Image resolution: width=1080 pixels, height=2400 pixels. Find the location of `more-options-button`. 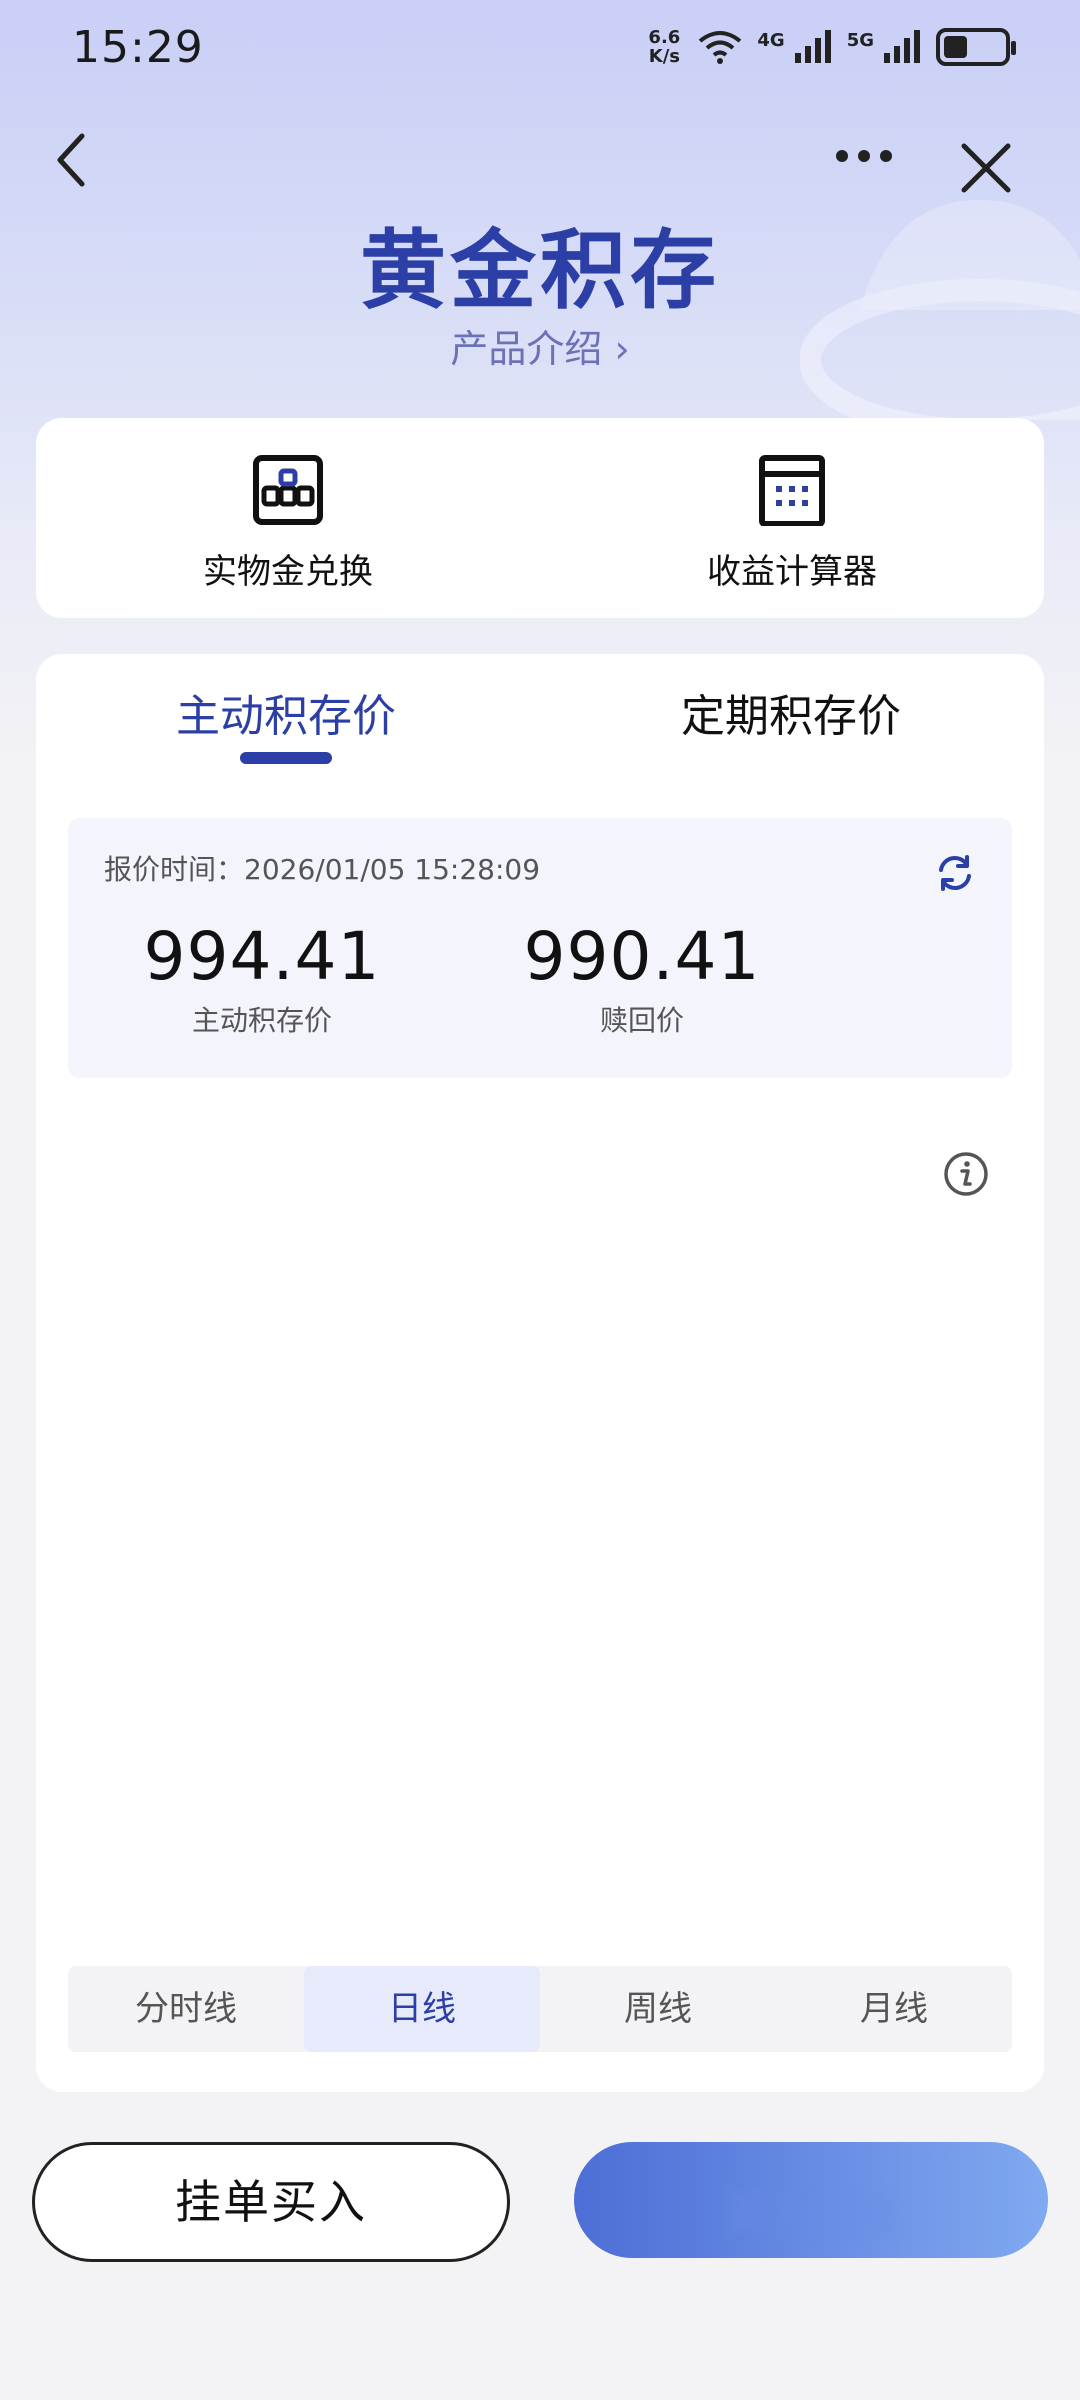

more-options-button is located at coordinates (864, 156).